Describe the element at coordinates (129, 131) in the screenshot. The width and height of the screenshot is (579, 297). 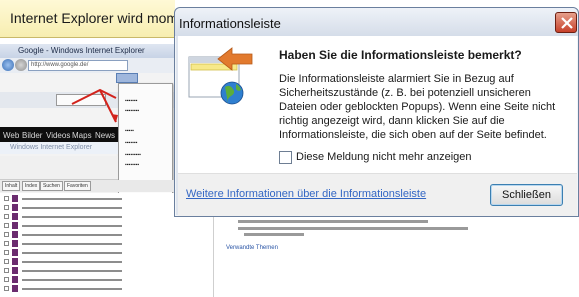
I see `dropdown-item: ▪▪▪▪▪` at that location.